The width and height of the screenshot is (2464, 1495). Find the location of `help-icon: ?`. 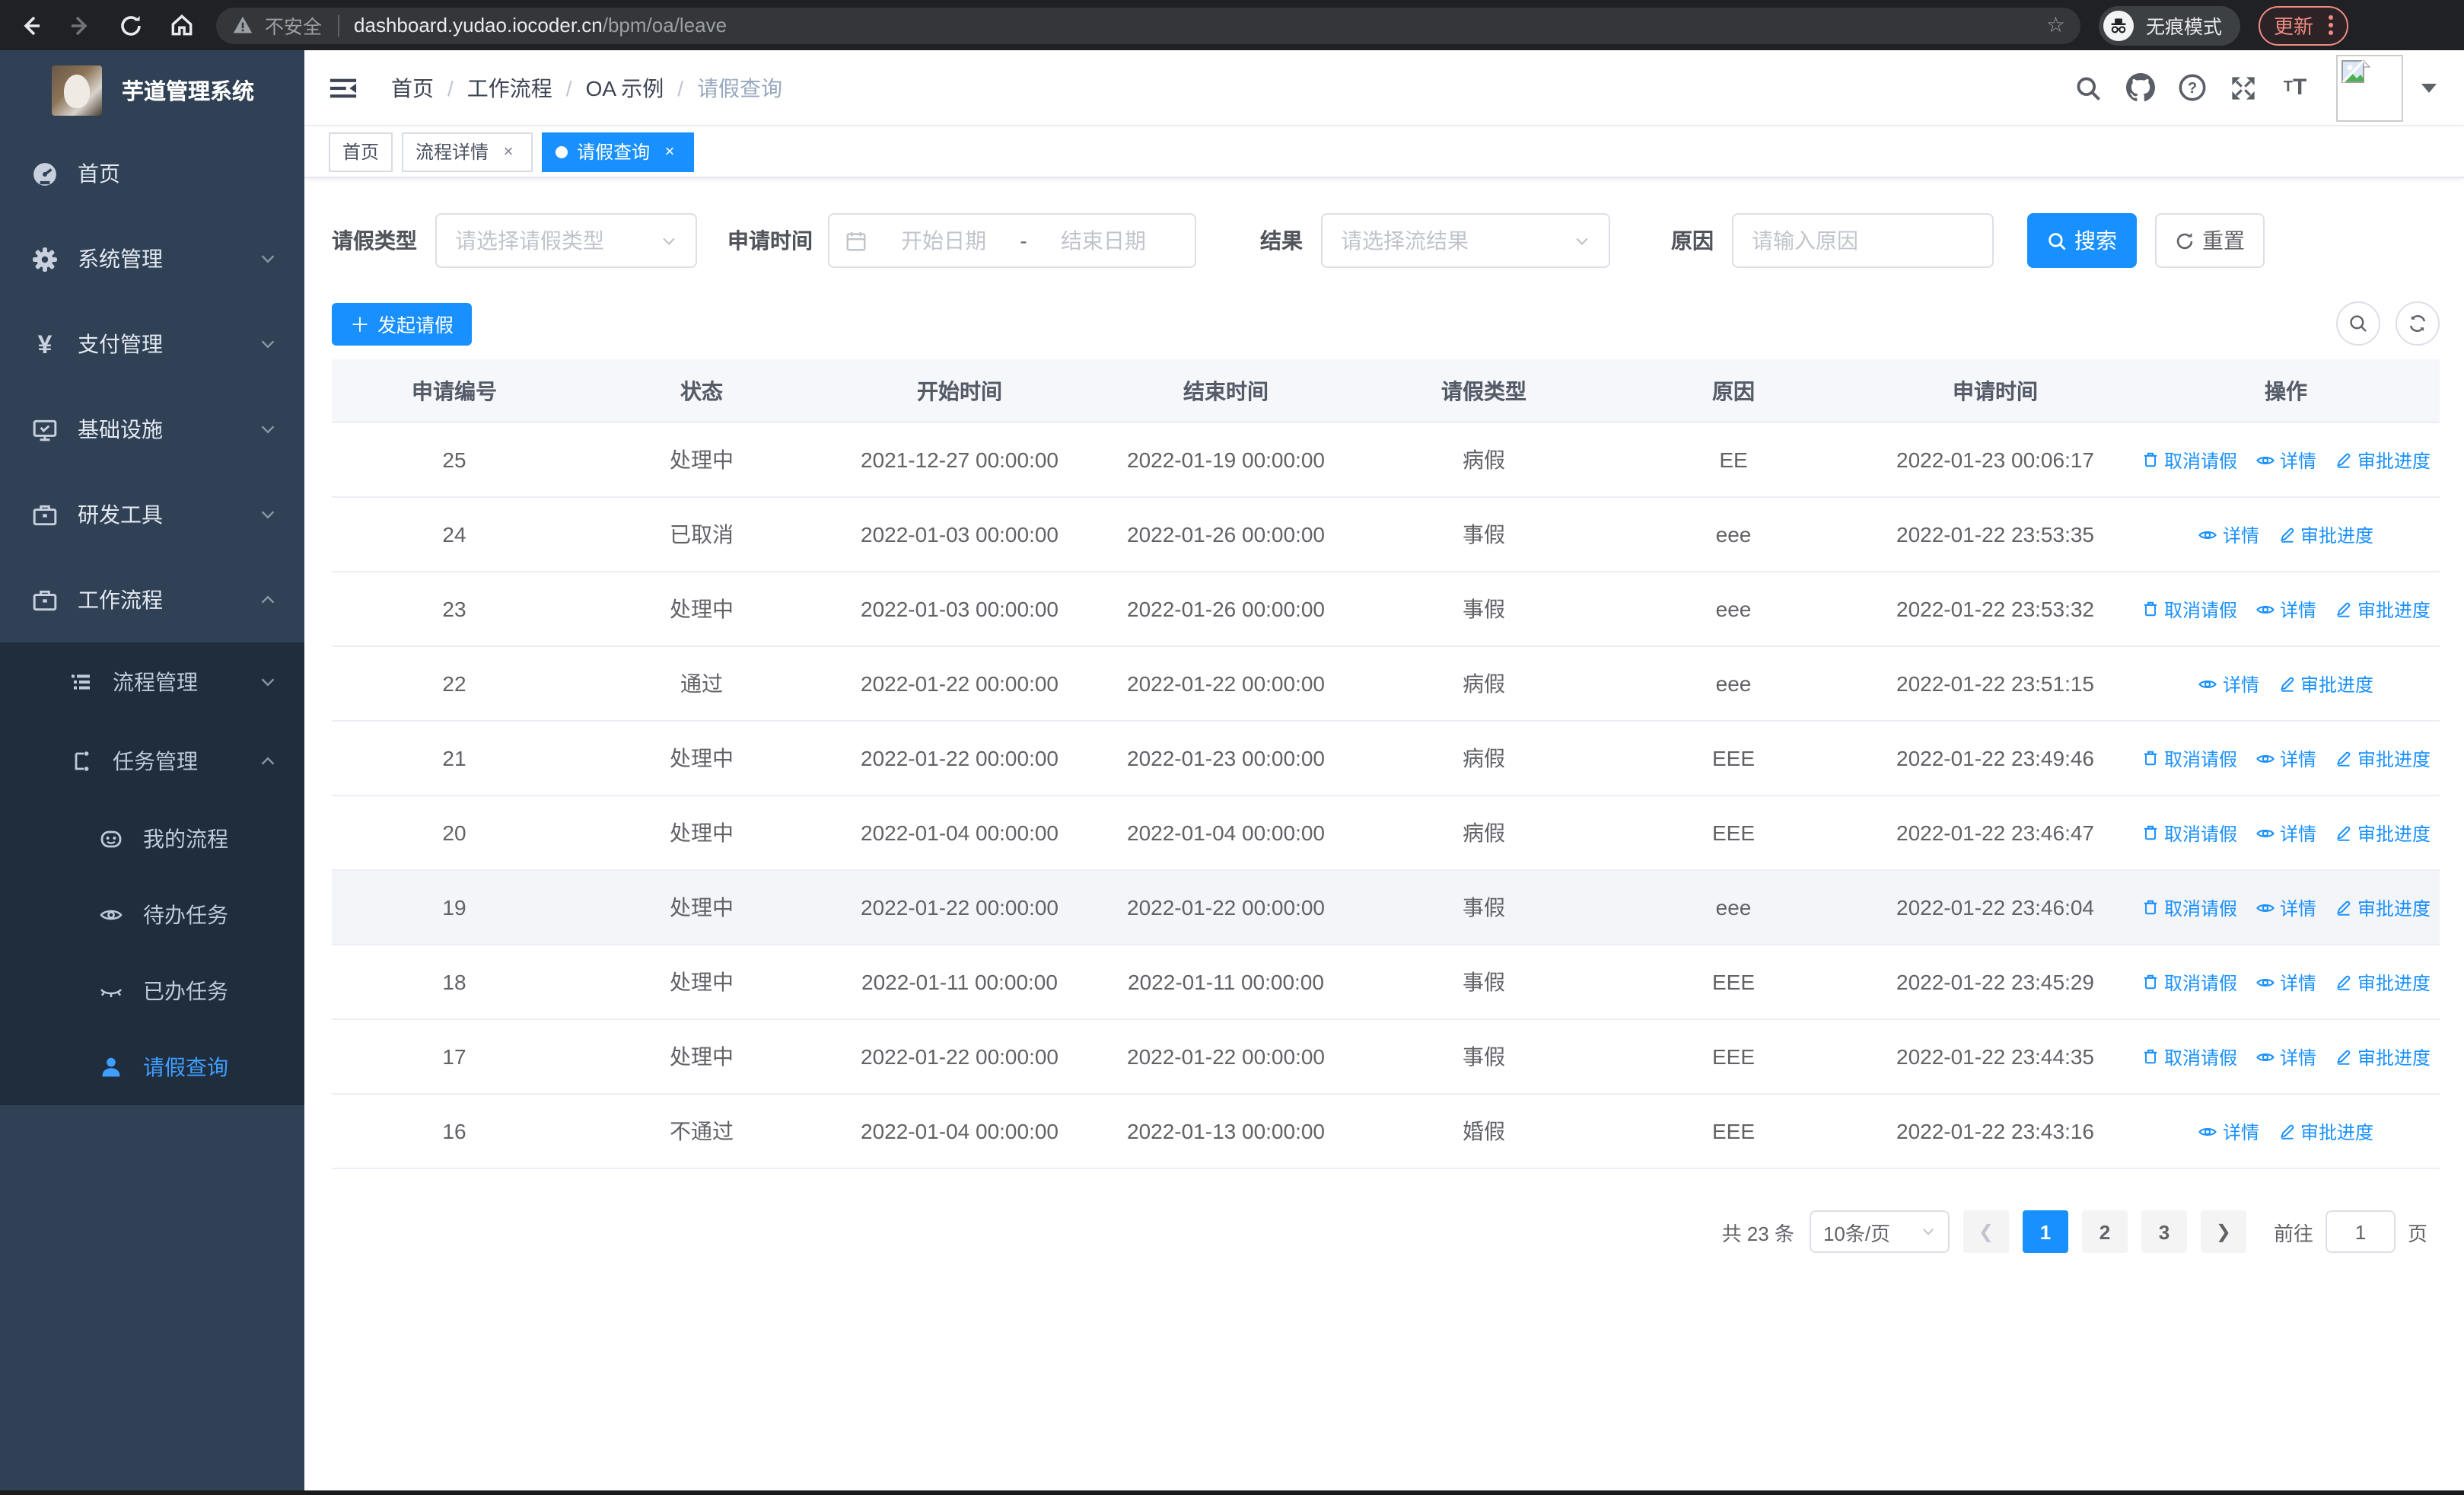

help-icon: ? is located at coordinates (2191, 88).